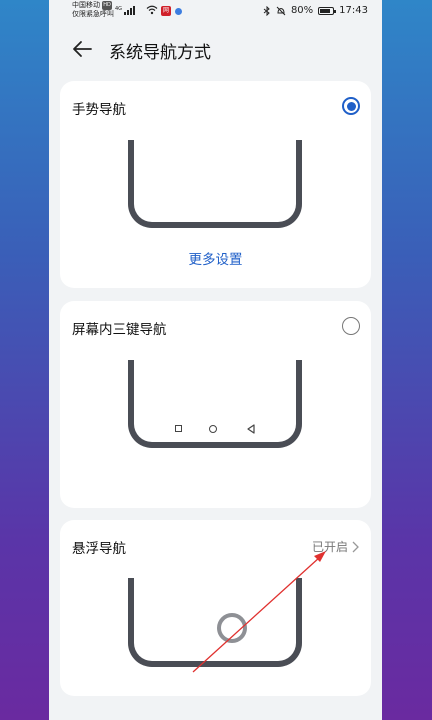 The width and height of the screenshot is (432, 720). I want to click on option-title: 手势导航, so click(99, 110).